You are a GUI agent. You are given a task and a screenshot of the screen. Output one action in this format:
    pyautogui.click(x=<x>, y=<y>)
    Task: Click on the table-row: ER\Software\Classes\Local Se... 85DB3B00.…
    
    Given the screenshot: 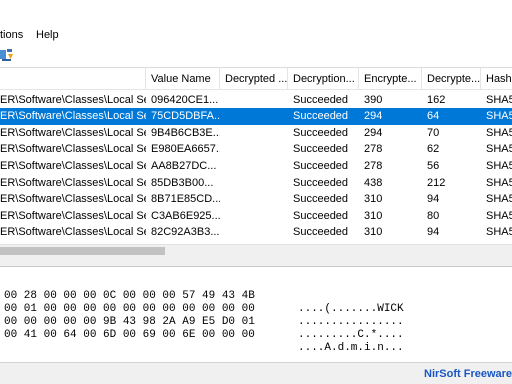 What is the action you would take?
    pyautogui.click(x=256, y=183)
    